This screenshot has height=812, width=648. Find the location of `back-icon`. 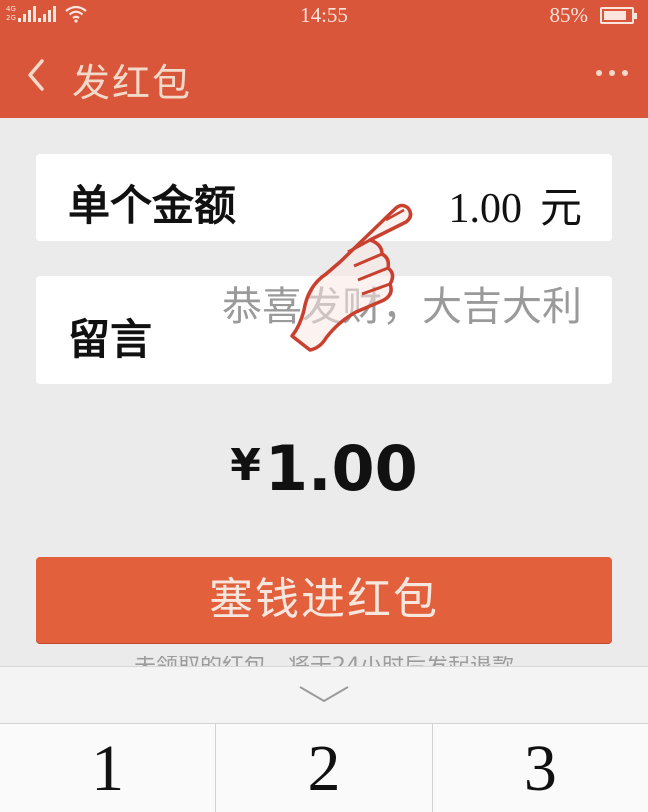

back-icon is located at coordinates (36, 75).